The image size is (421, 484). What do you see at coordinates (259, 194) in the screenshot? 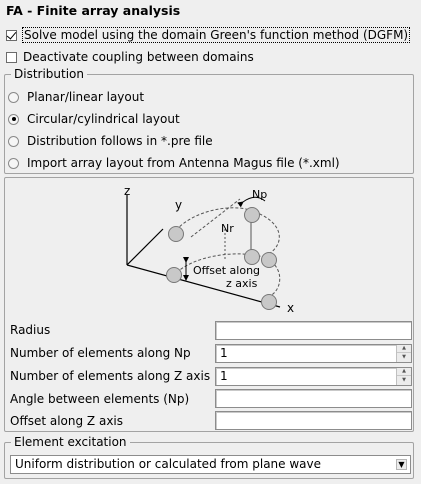
I see `np-label: Np` at bounding box center [259, 194].